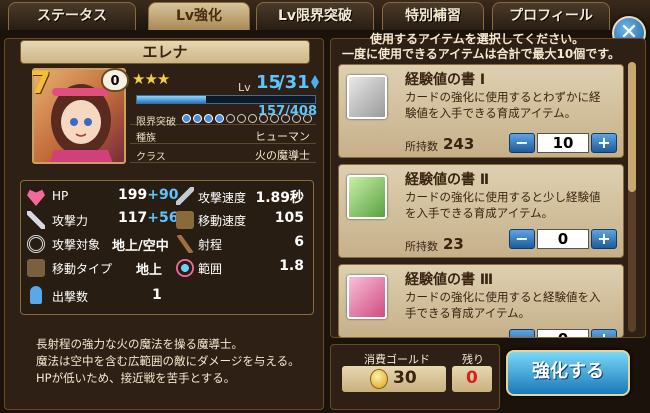  Describe the element at coordinates (76, 245) in the screenshot. I see `attack-target-label: 攻撃対象` at that location.